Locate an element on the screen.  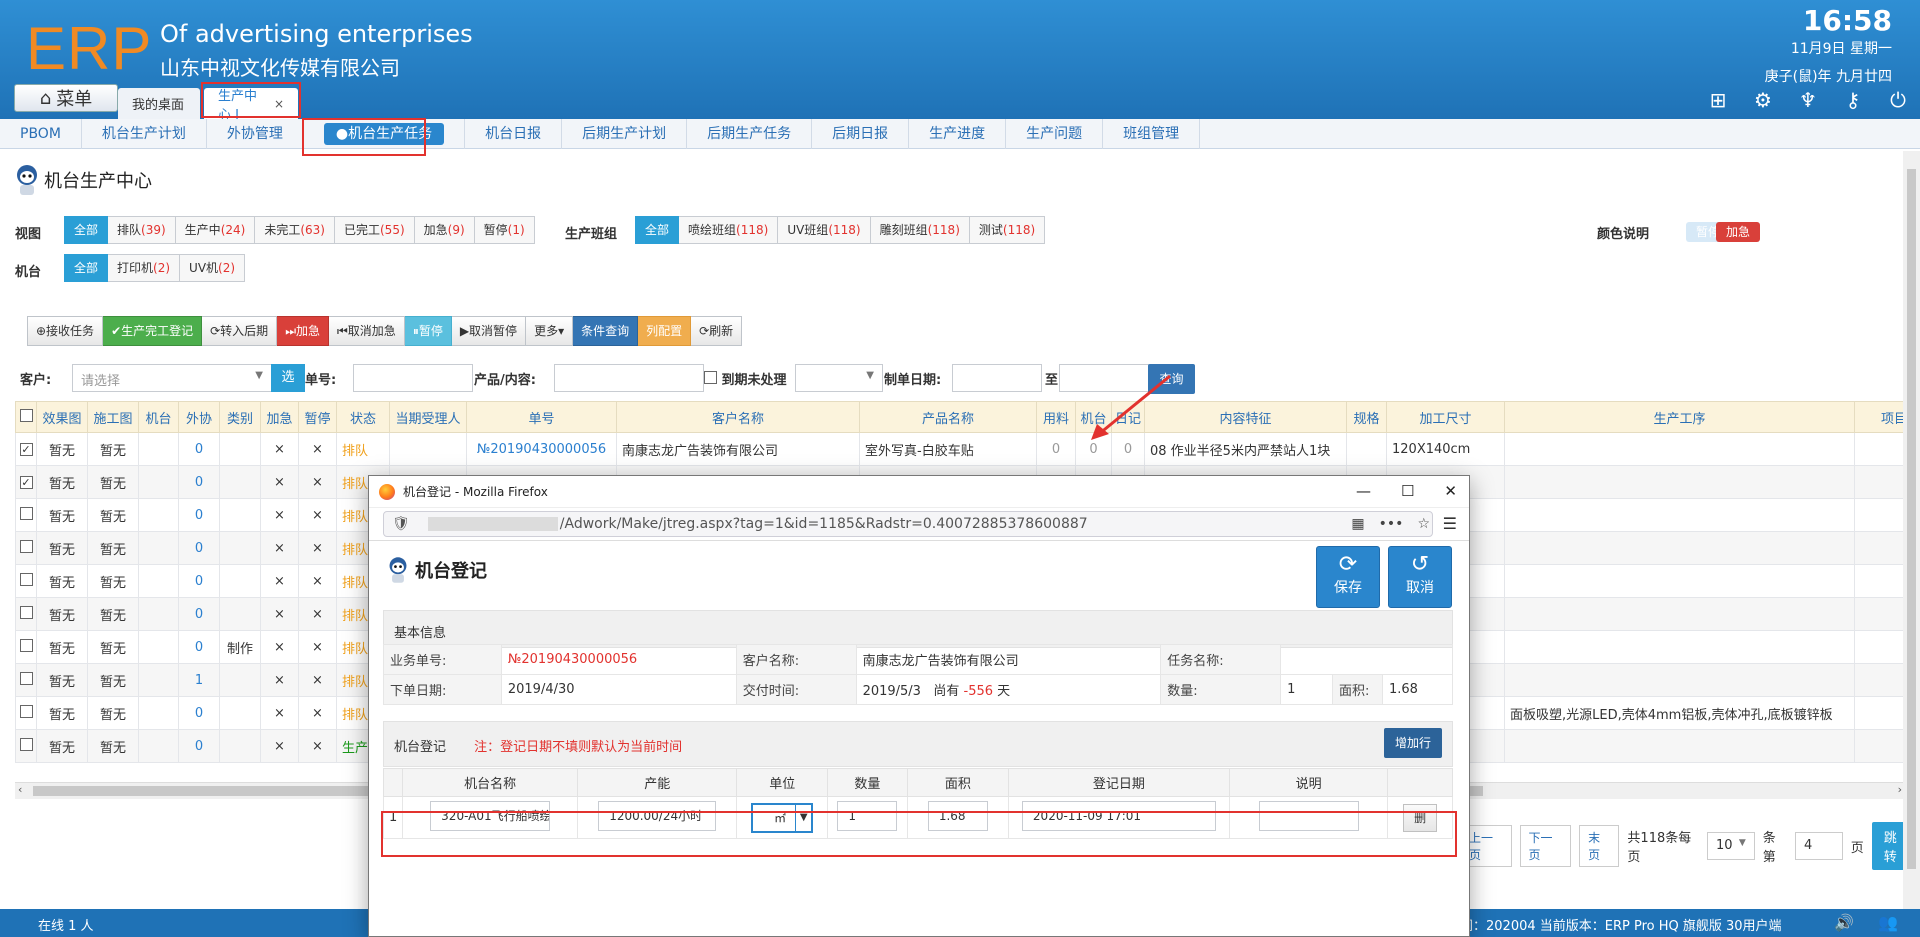
overdue-checkbox is located at coordinates (710, 377).